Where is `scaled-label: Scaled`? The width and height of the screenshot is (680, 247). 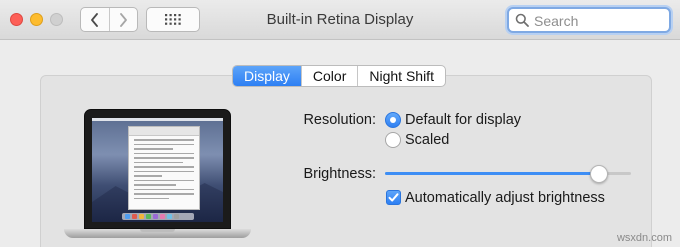 scaled-label: Scaled is located at coordinates (427, 140).